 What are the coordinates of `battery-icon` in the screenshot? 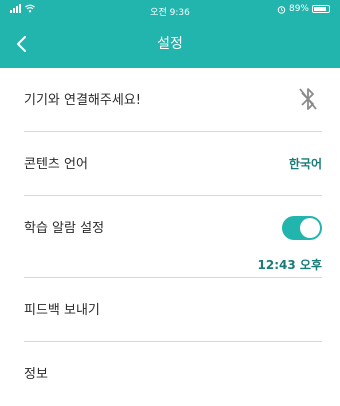 It's located at (321, 9).